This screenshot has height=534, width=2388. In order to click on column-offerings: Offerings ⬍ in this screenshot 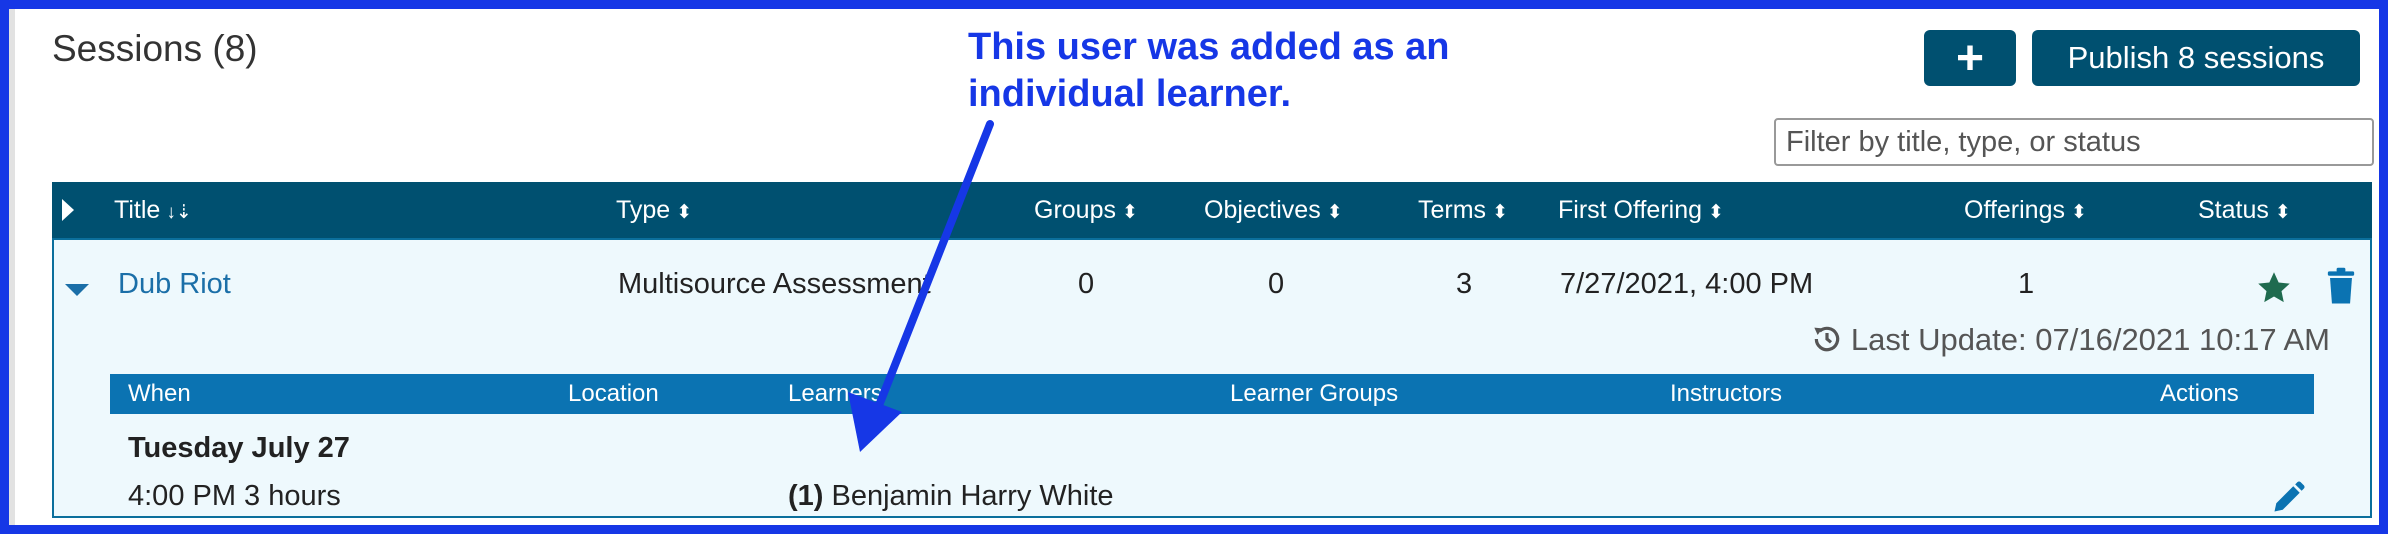, I will do `click(2025, 210)`.